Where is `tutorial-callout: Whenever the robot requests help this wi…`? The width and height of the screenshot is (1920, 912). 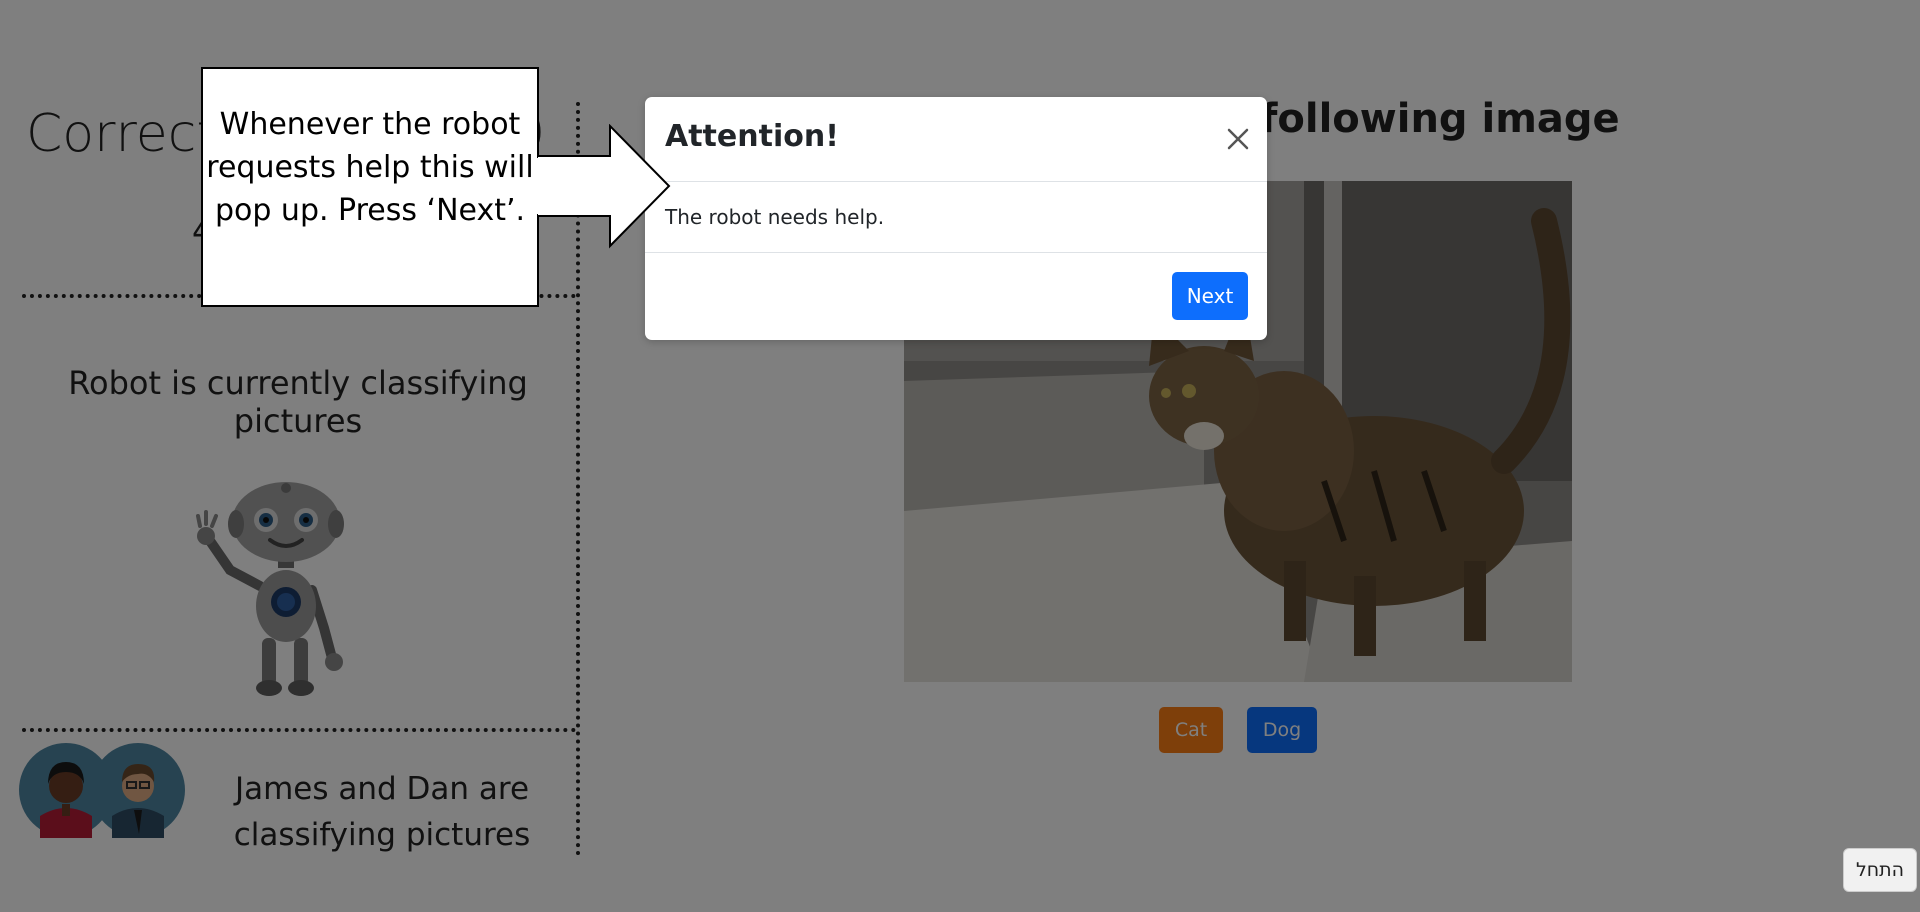
tutorial-callout: Whenever the robot requests help this wi… is located at coordinates (370, 187).